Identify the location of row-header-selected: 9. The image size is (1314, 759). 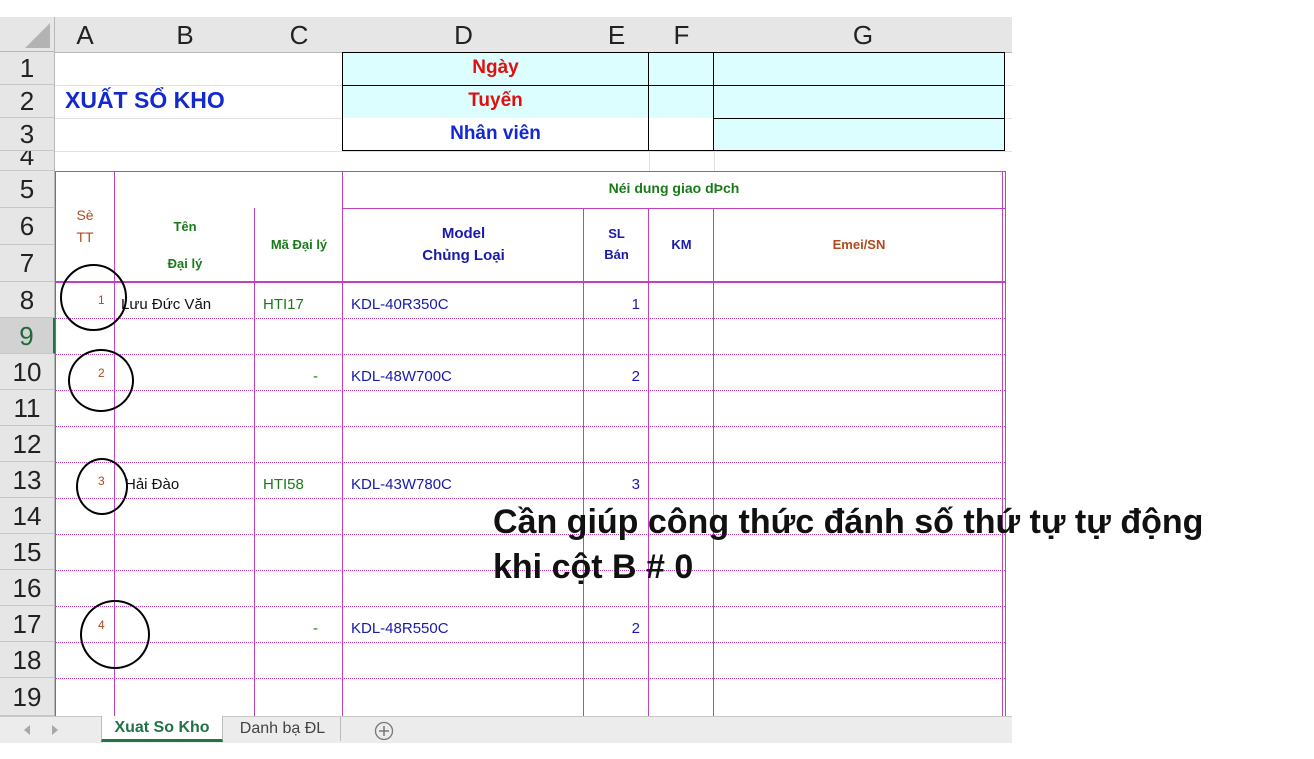
(27, 336).